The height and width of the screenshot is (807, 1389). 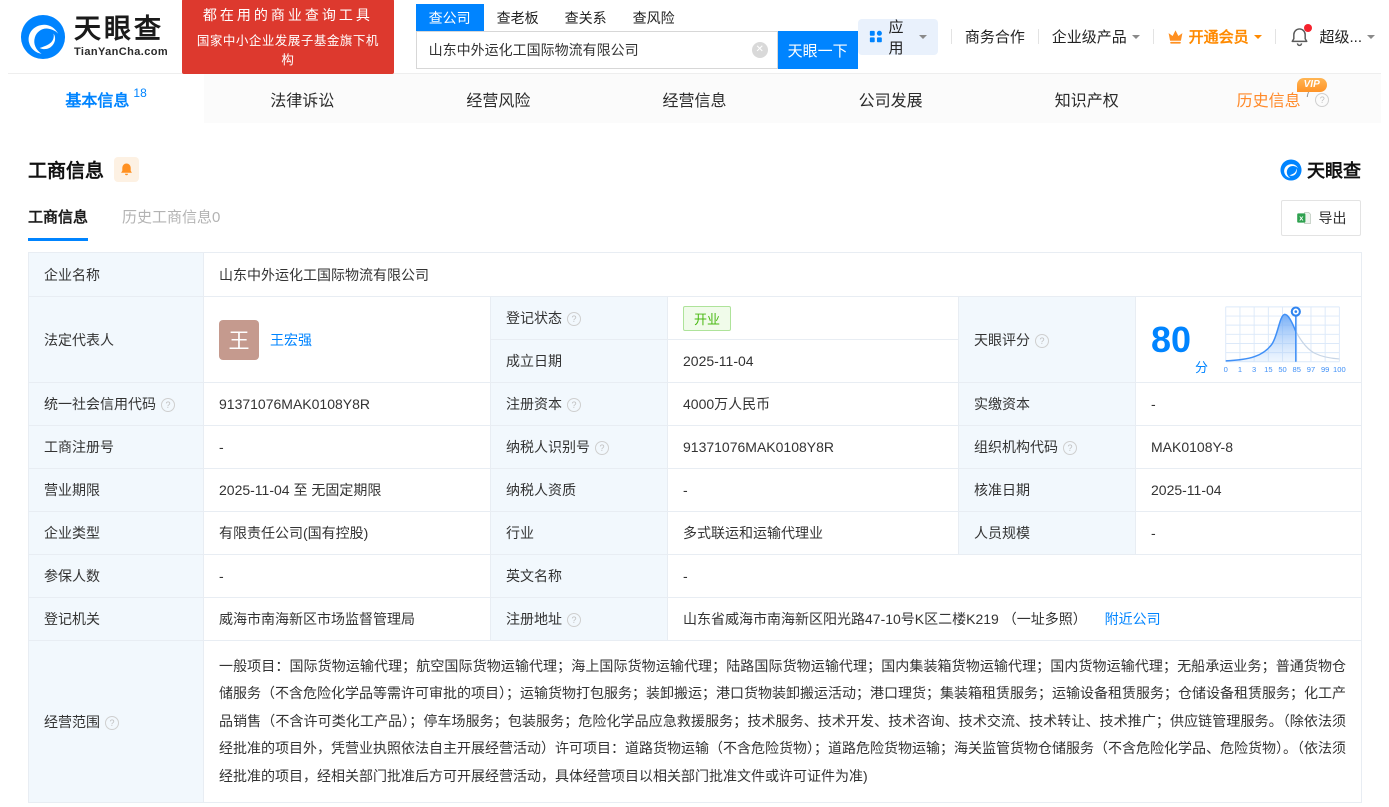 What do you see at coordinates (449, 17) in the screenshot?
I see `search-tab-company: 查公司` at bounding box center [449, 17].